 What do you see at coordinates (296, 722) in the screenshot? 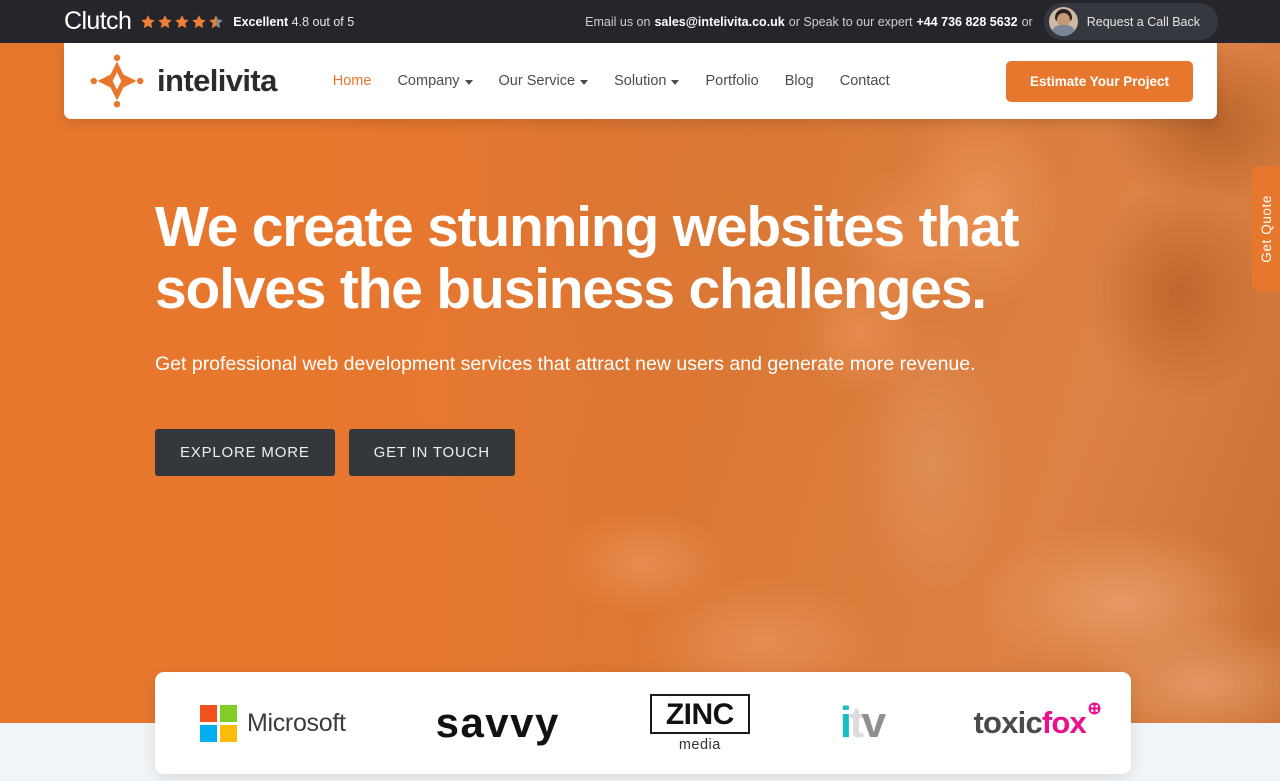
I see `microsoft-logo-label: Microsoft` at bounding box center [296, 722].